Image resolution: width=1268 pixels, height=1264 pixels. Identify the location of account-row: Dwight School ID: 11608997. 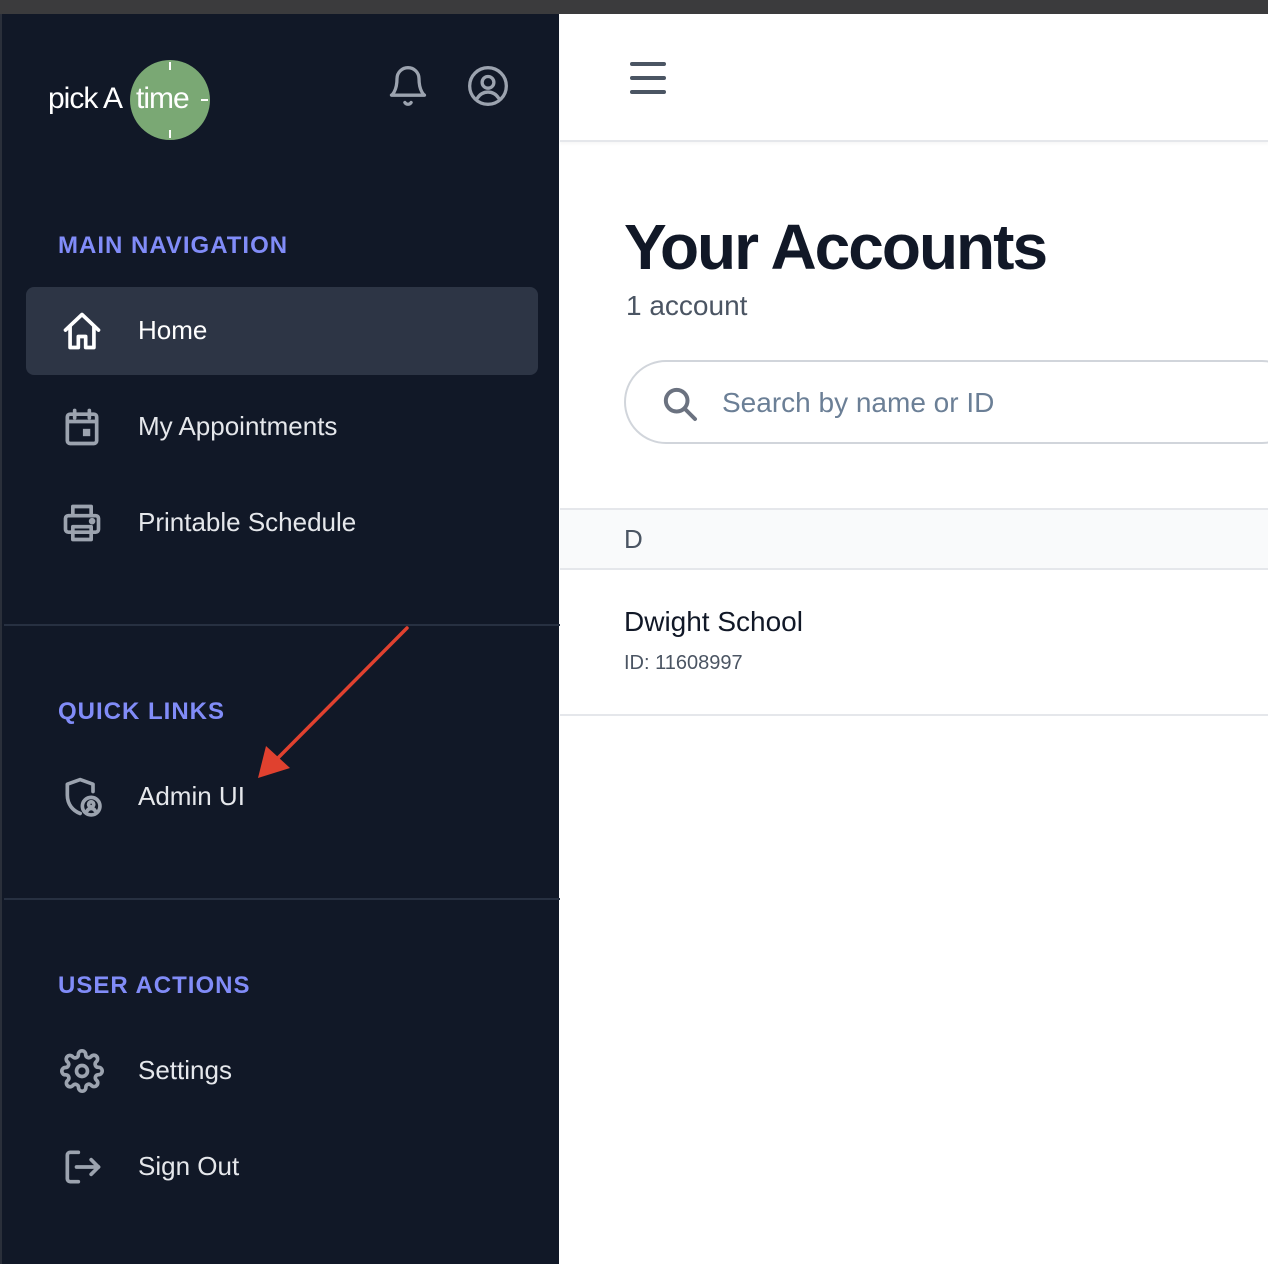
(914, 643).